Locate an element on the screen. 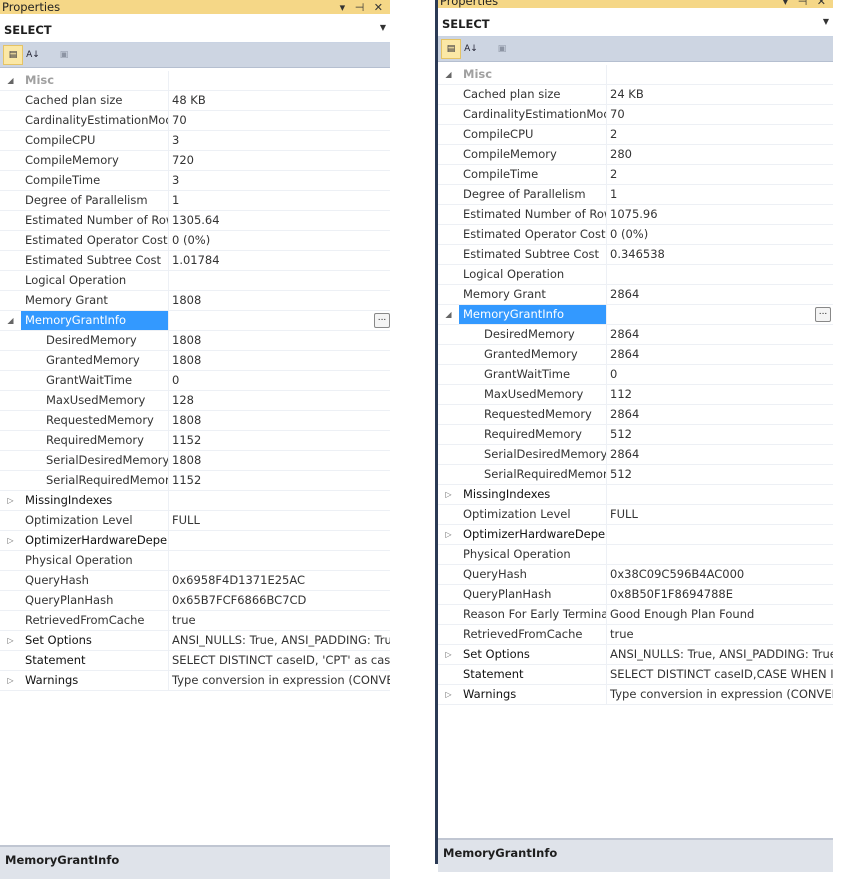  property-value: 0 (0%) is located at coordinates (720, 234).